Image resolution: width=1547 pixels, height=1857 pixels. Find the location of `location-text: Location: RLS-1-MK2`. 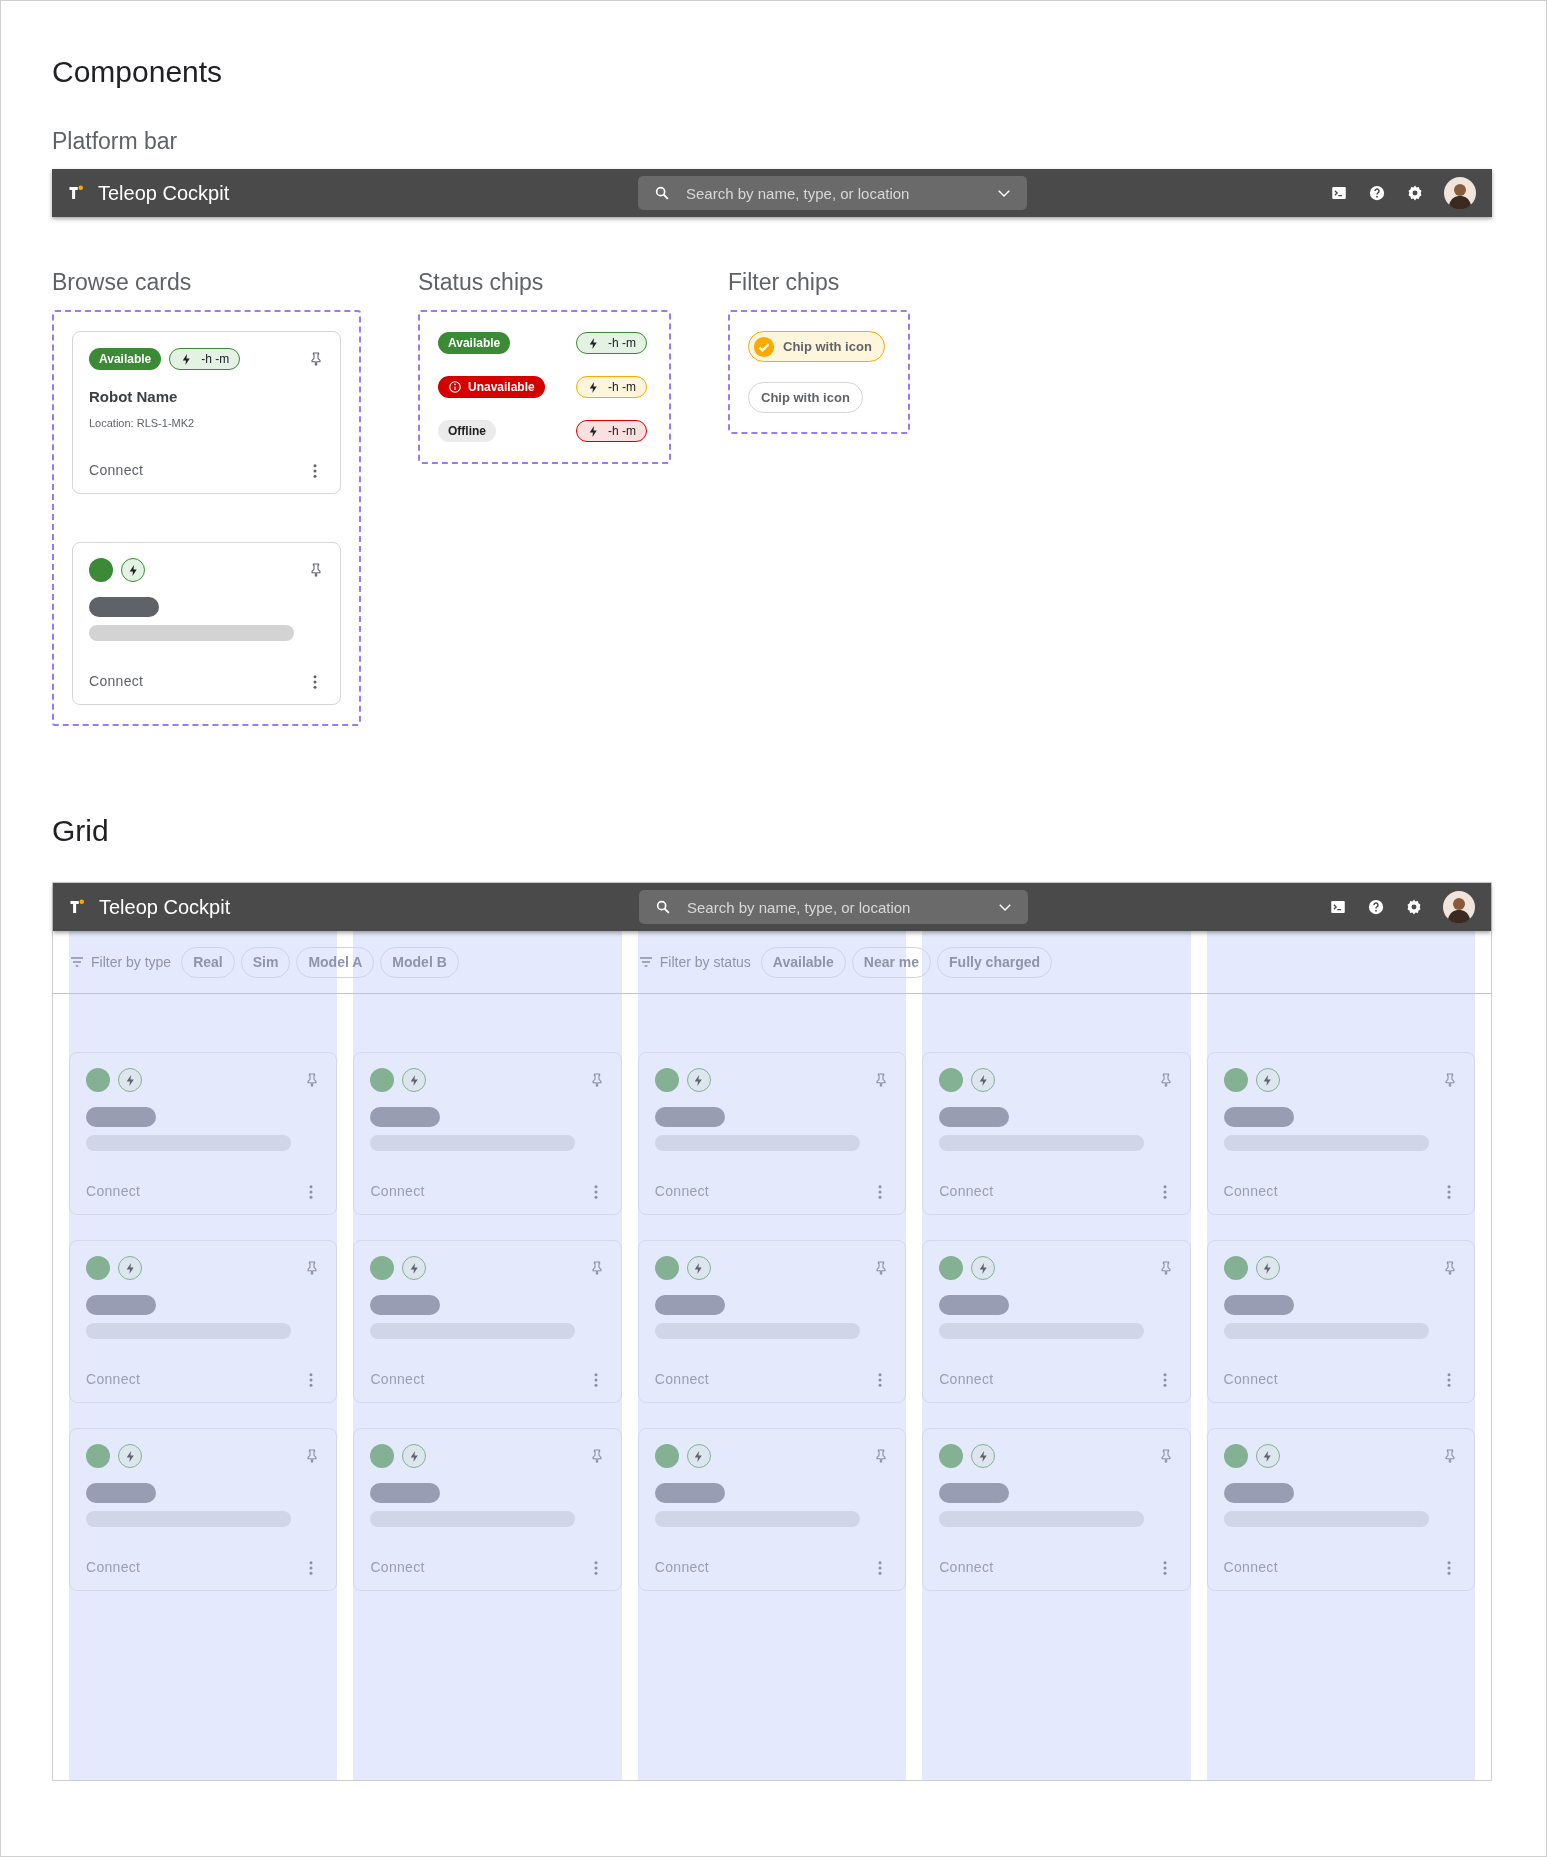

location-text: Location: RLS-1-MK2 is located at coordinates (142, 423).